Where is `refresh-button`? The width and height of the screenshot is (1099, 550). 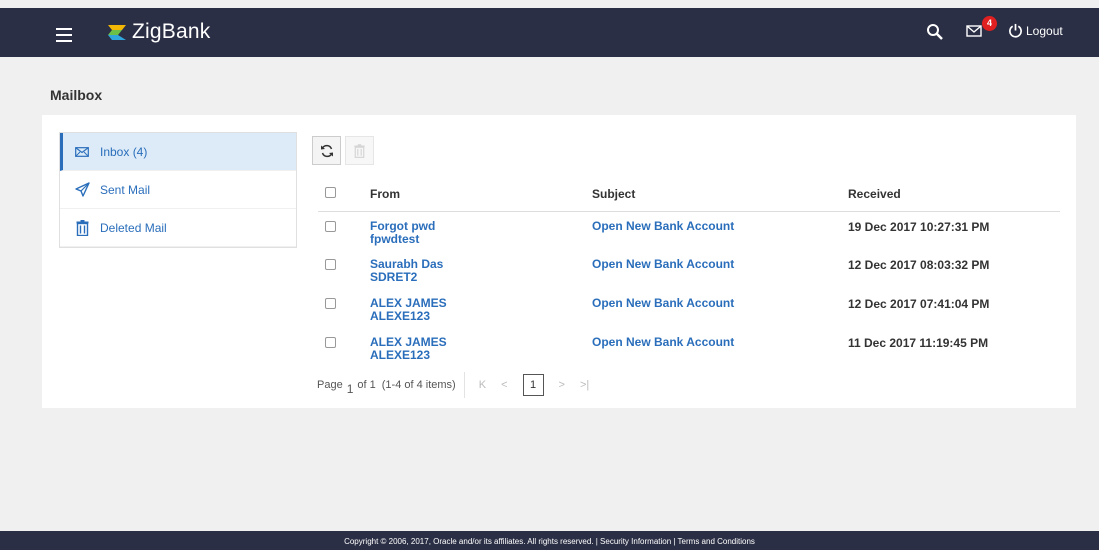 refresh-button is located at coordinates (326, 150).